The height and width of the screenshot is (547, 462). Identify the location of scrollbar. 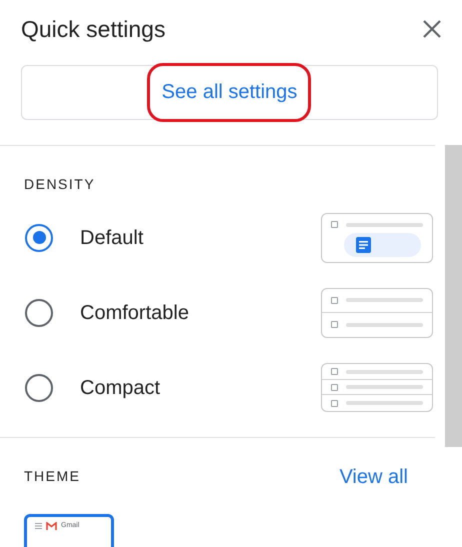
(453, 295).